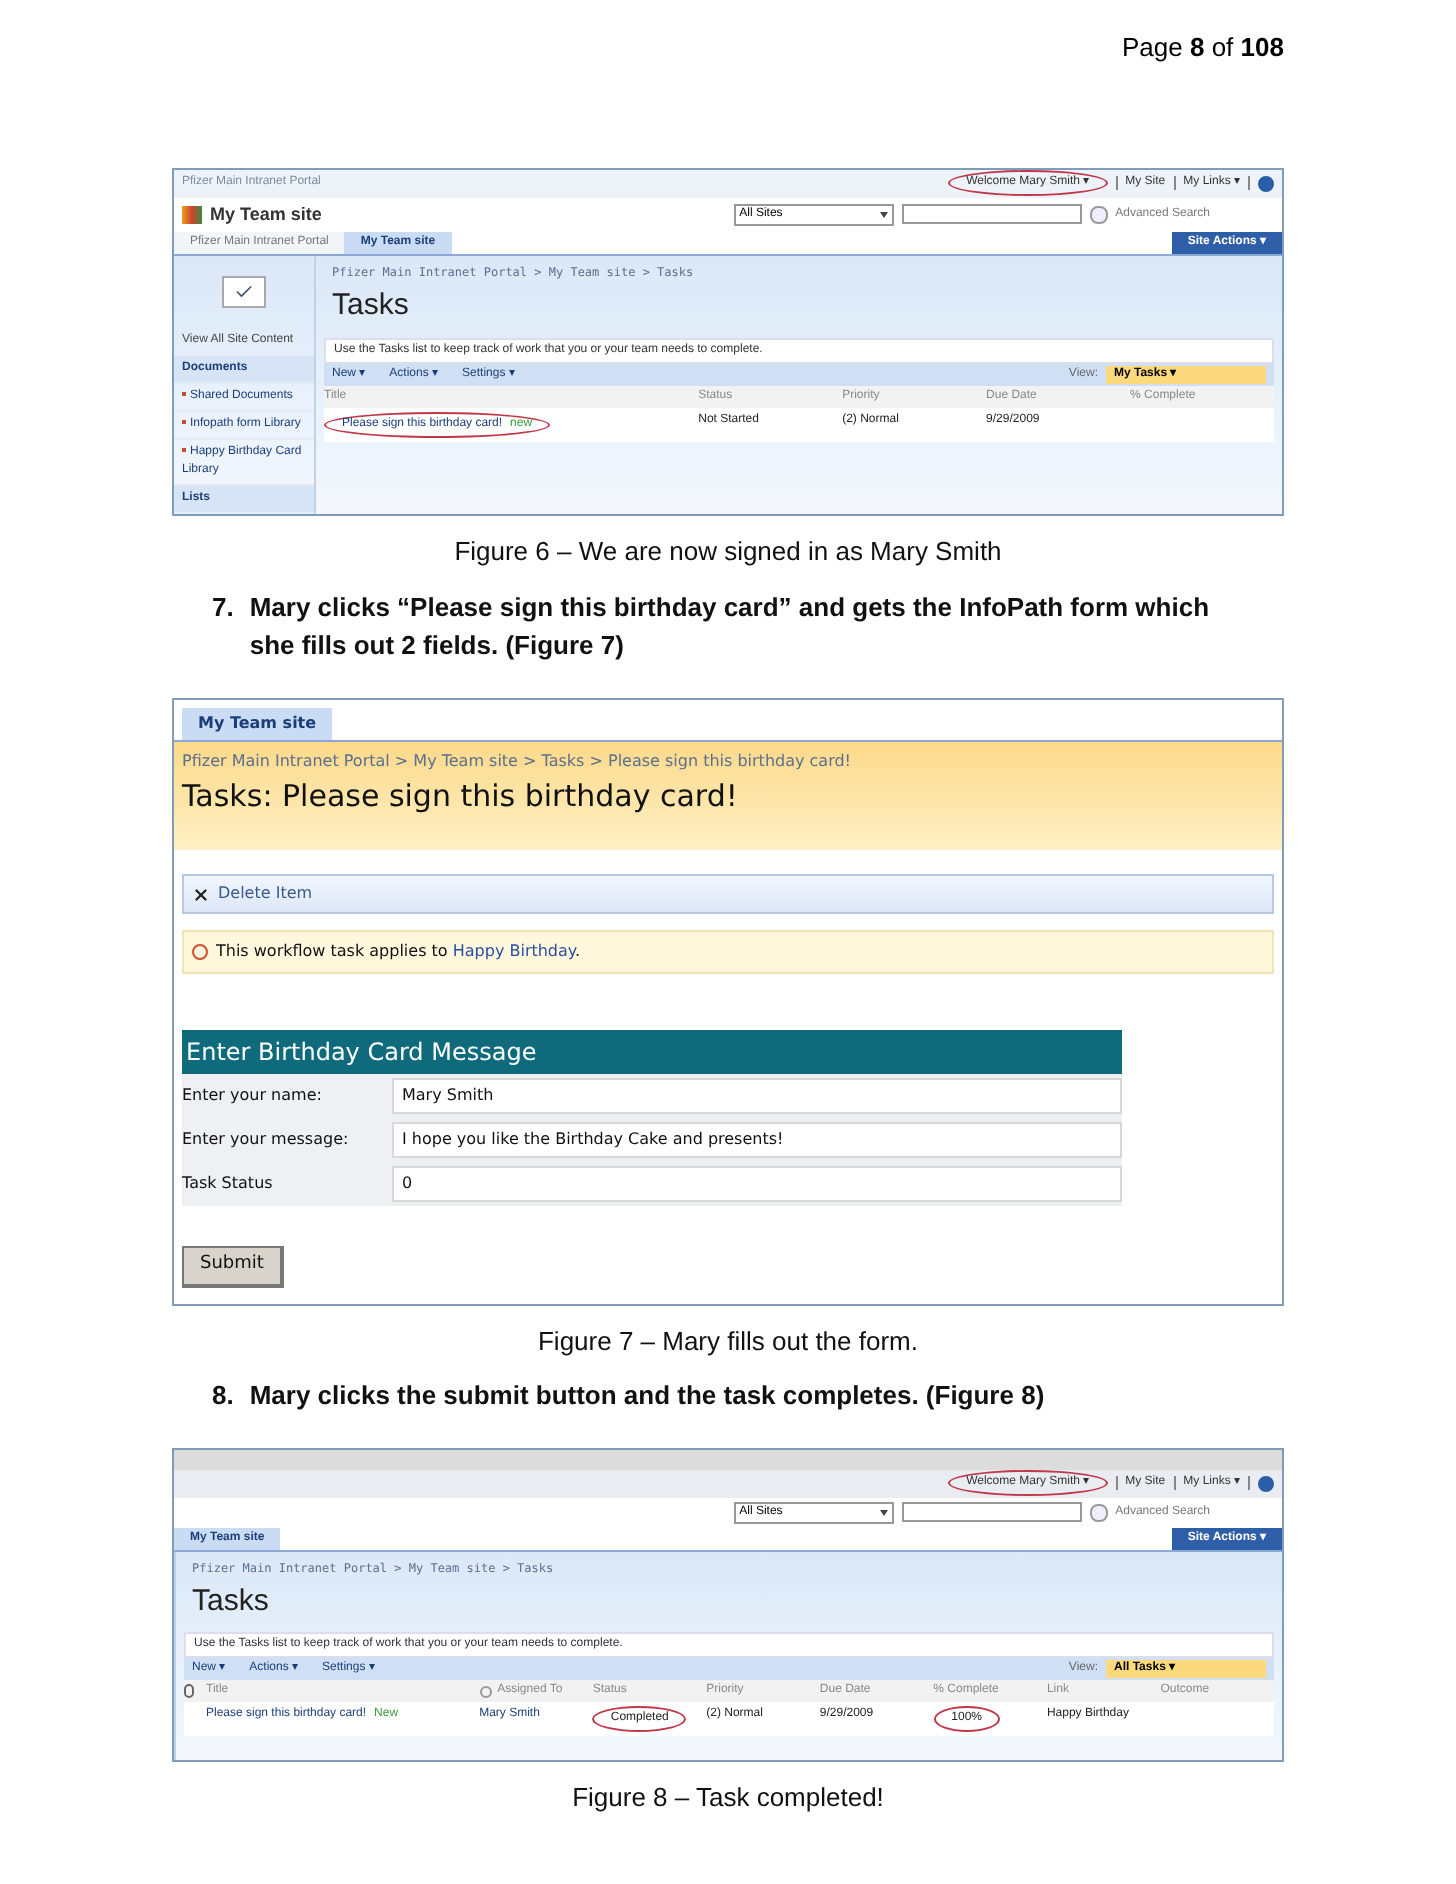 The height and width of the screenshot is (1884, 1456). I want to click on step-text: Mary clicks the submit button and the task completes. (Figure 8), so click(647, 1396).